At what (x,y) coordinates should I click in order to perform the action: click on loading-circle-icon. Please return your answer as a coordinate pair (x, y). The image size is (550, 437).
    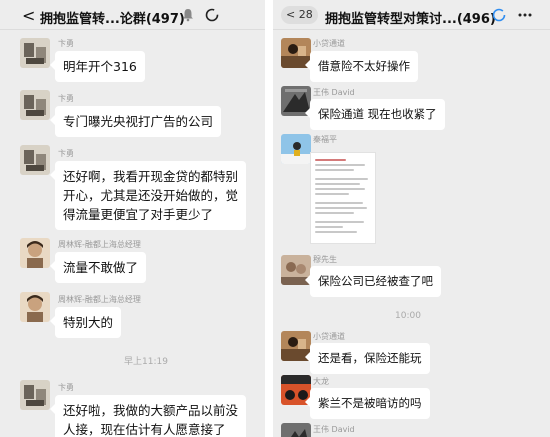
    Looking at the image, I should click on (212, 15).